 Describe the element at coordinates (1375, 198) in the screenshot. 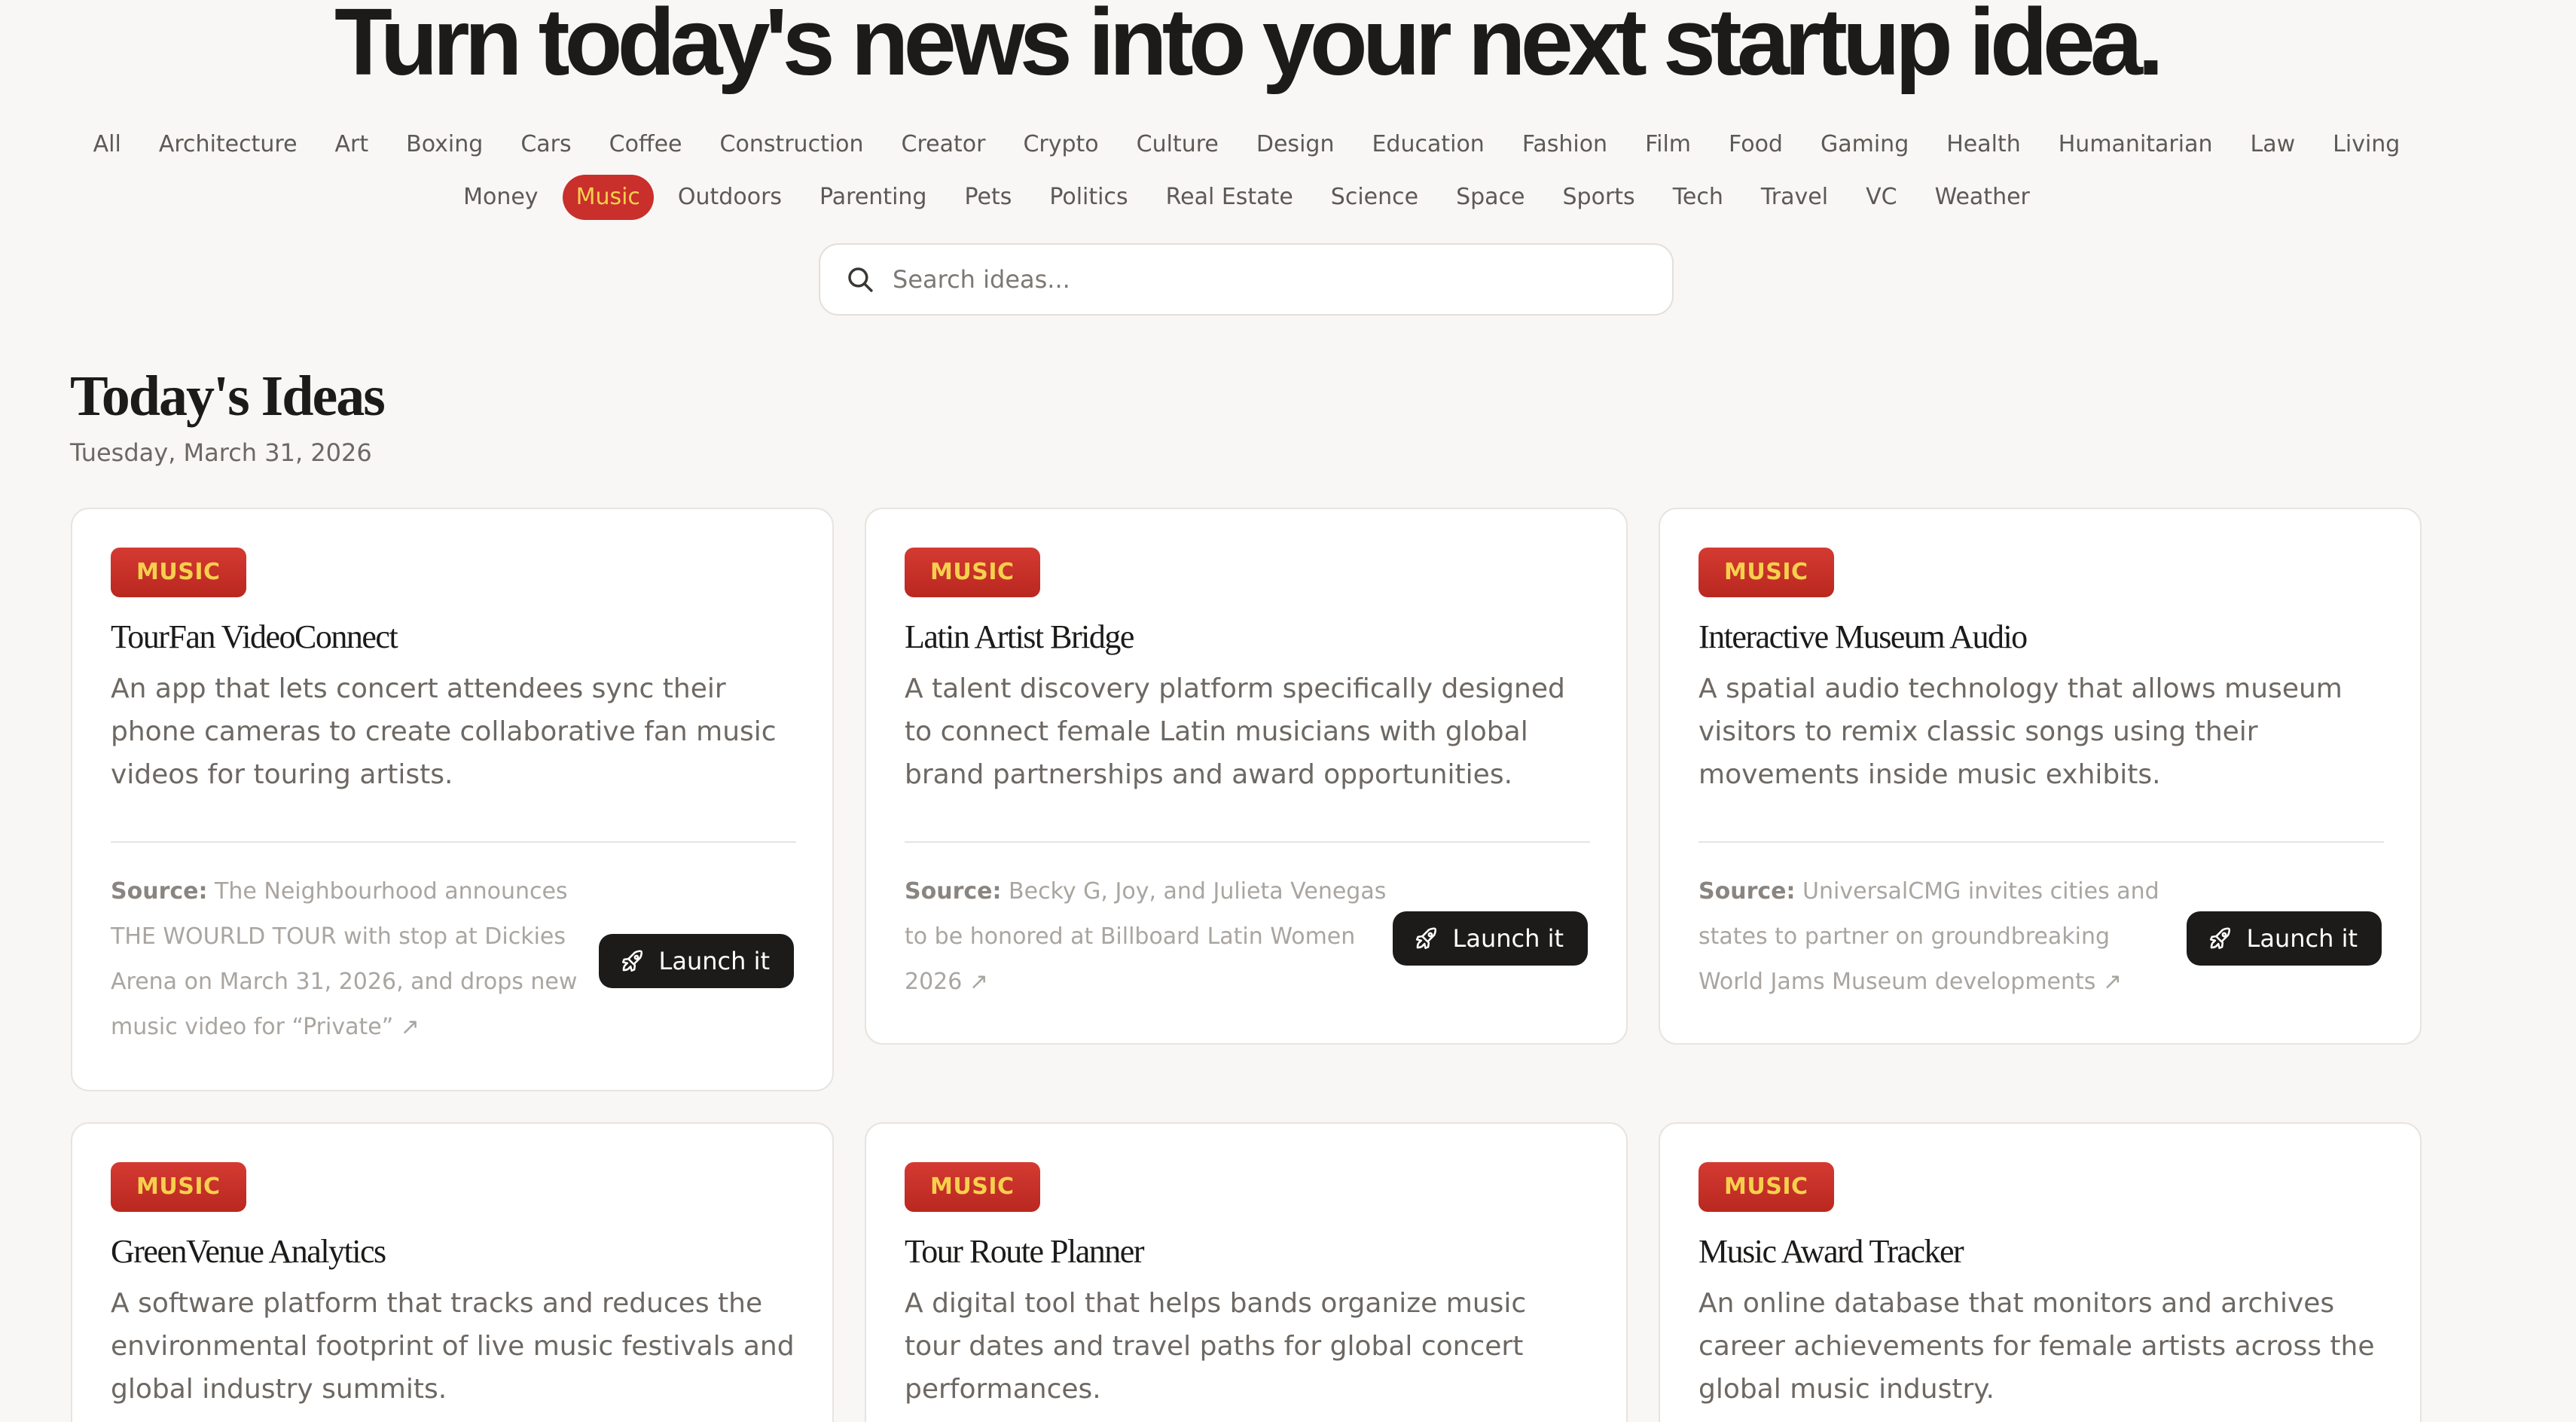

I see `category-science: Science` at that location.